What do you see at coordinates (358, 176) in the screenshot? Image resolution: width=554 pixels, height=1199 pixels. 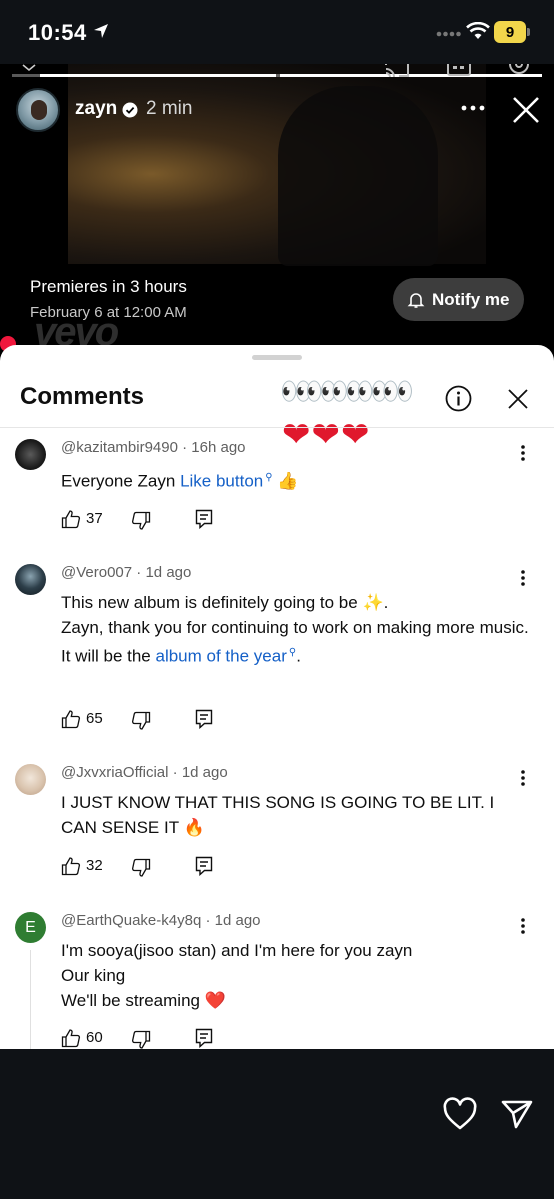 I see `video-figure` at bounding box center [358, 176].